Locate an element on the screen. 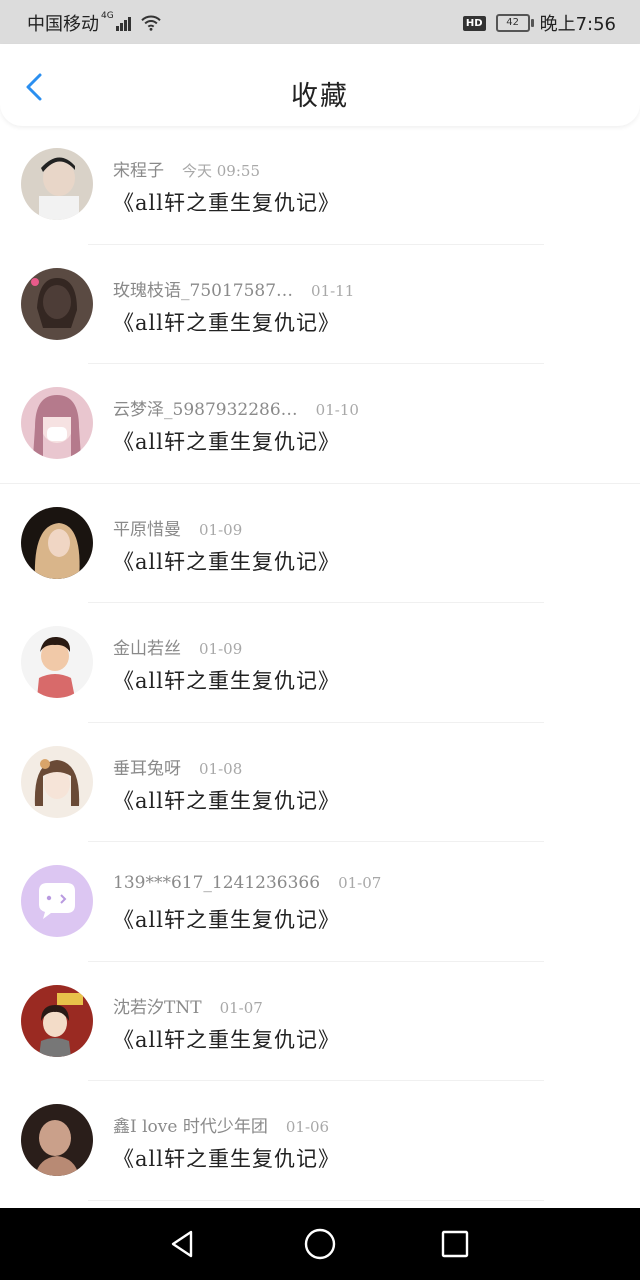 This screenshot has width=640, height=1280. network-type: 4G is located at coordinates (107, 16).